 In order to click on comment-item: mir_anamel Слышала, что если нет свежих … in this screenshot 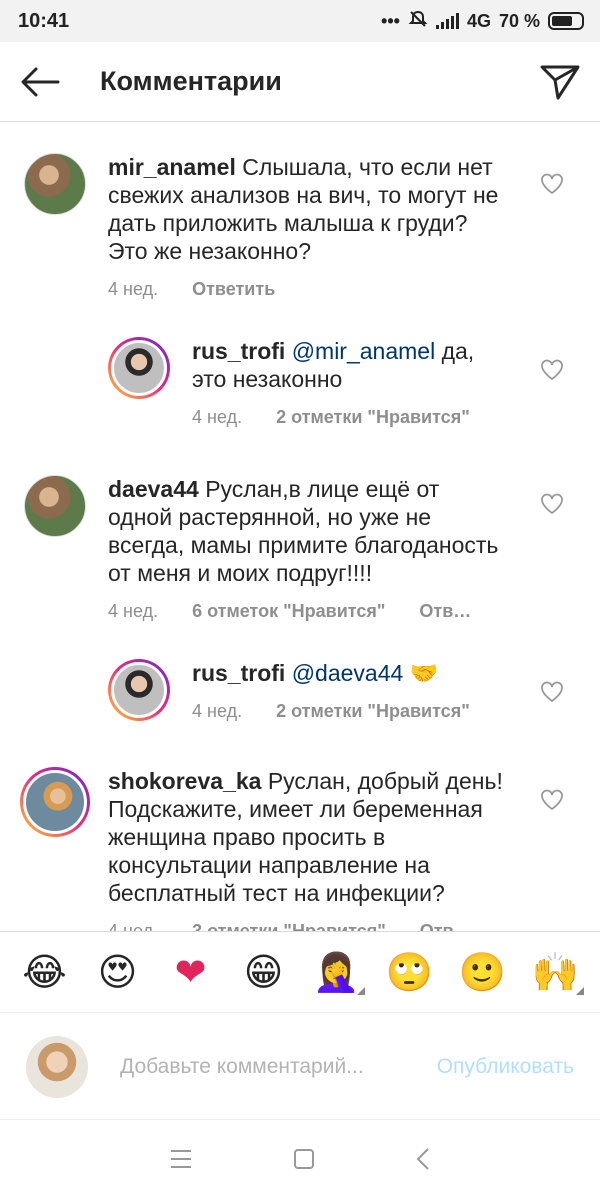, I will do `click(274, 226)`.